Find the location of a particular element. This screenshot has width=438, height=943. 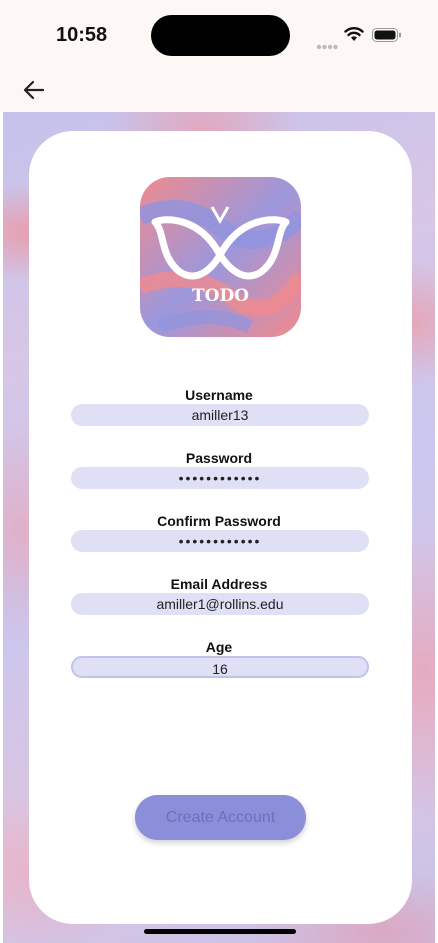

email-label: Email Address is located at coordinates (219, 584).